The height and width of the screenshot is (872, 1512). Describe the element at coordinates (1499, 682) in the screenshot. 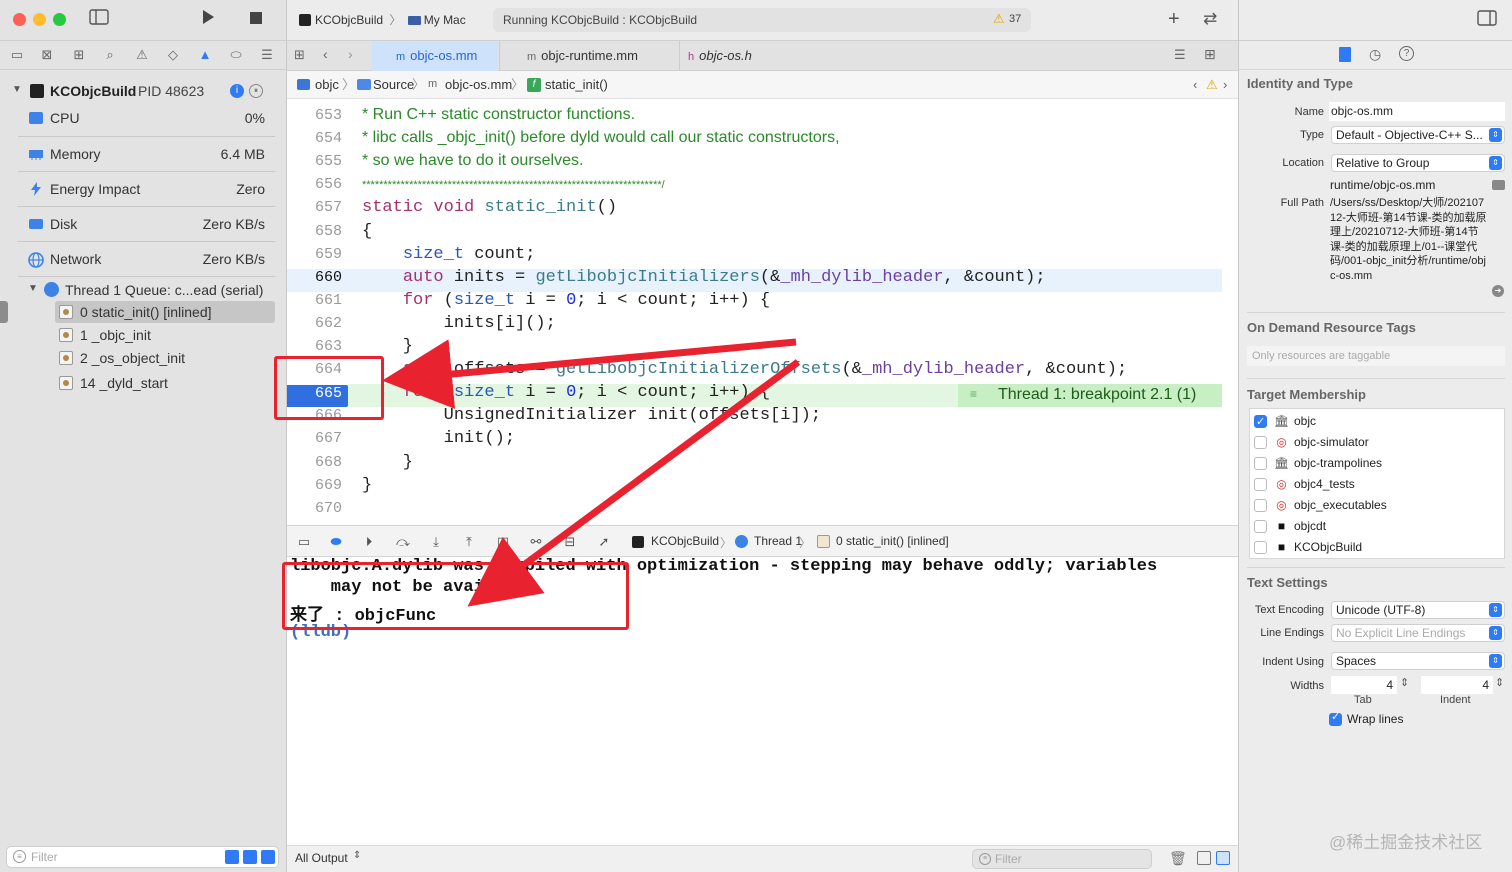

I see `indent-width-stepper: ⇕` at that location.